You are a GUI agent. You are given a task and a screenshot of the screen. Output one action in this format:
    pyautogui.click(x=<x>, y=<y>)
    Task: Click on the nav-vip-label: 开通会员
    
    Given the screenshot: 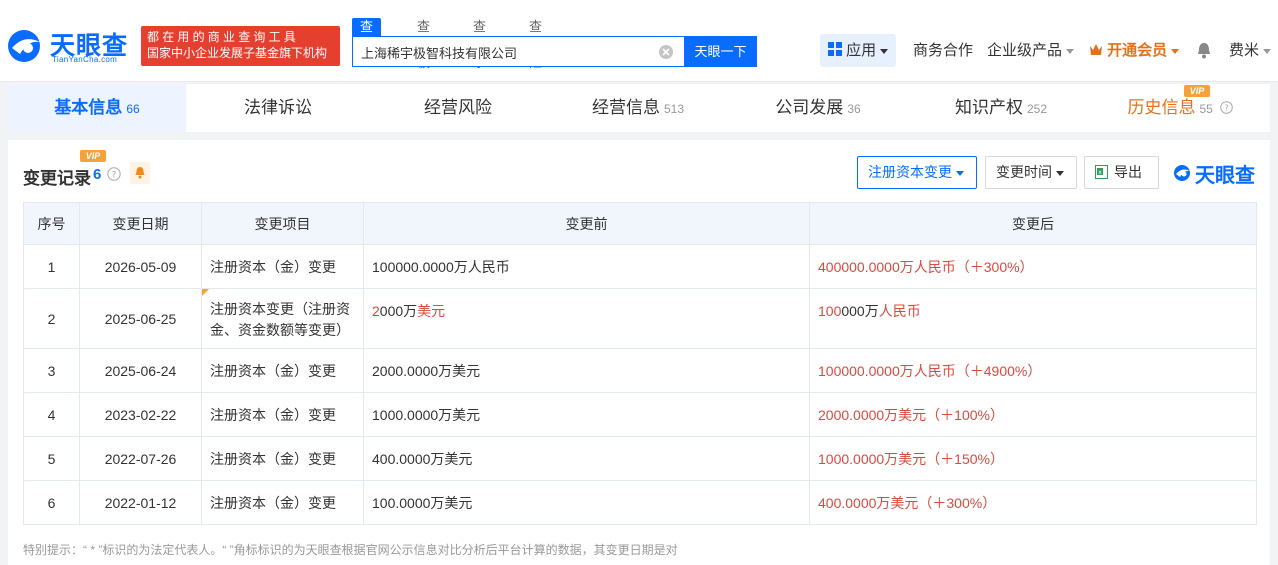 What is the action you would take?
    pyautogui.click(x=1137, y=50)
    